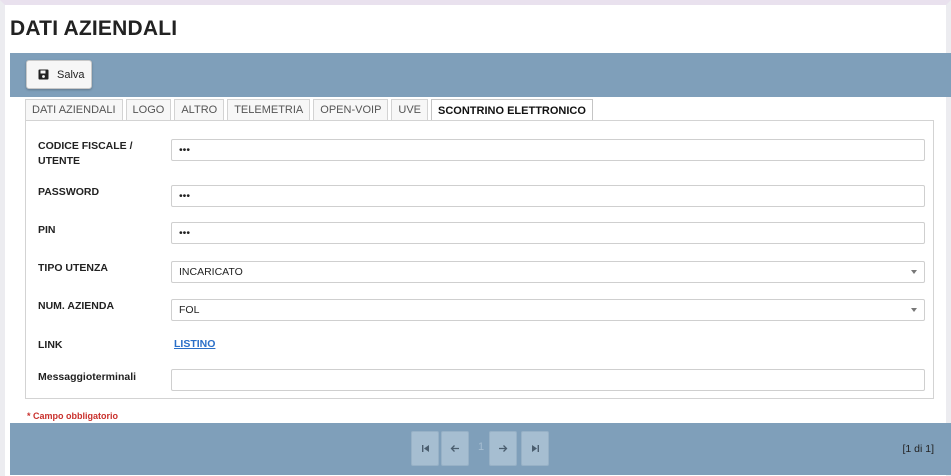 The width and height of the screenshot is (951, 476). Describe the element at coordinates (87, 377) in the screenshot. I see `messaggio-terminali-label: Messaggioterminali` at that location.